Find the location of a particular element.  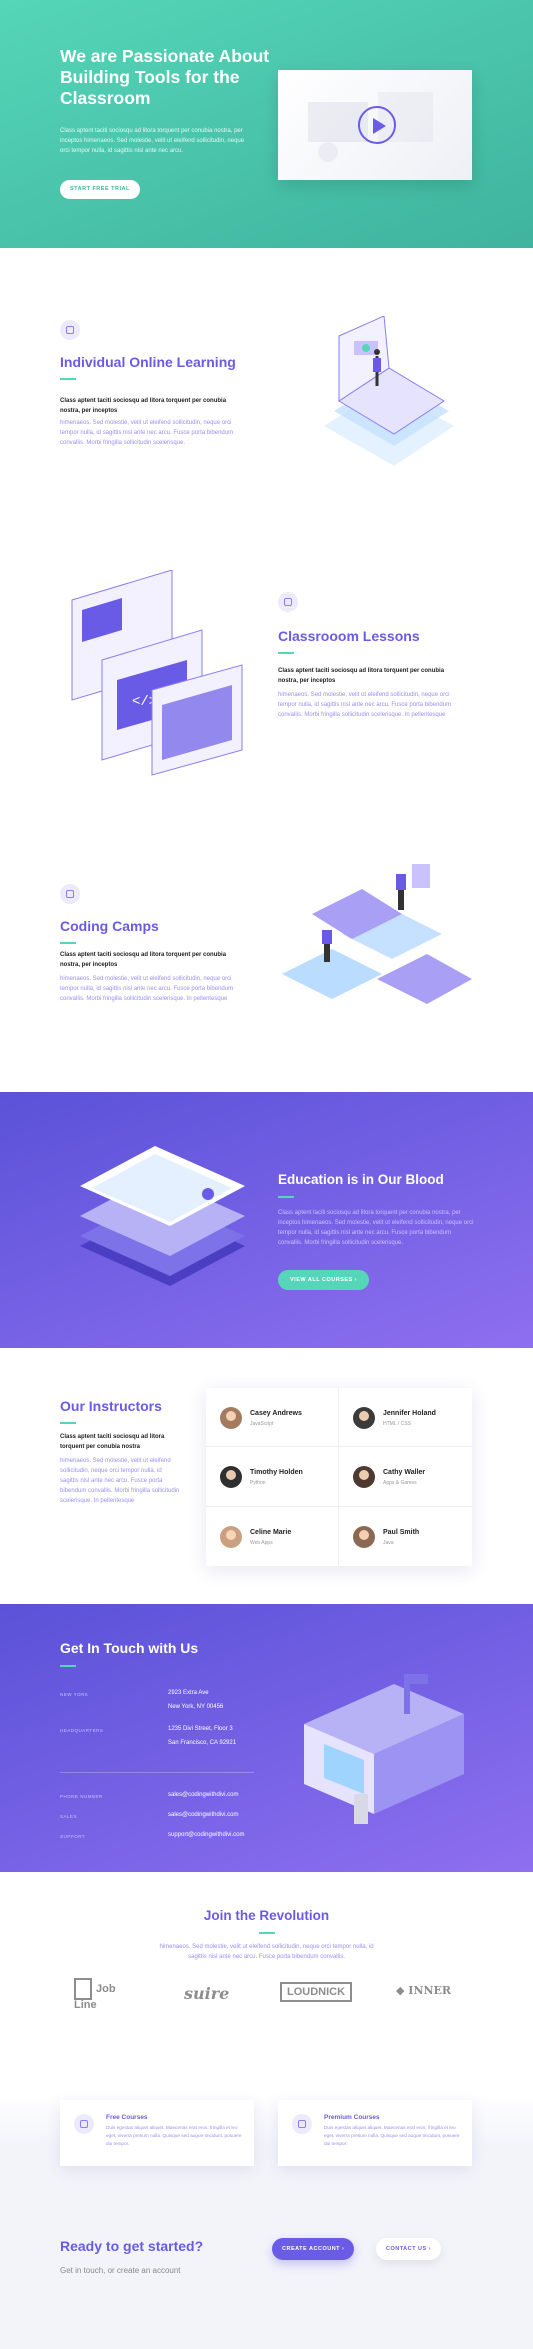

contact-divider is located at coordinates (68, 1666).